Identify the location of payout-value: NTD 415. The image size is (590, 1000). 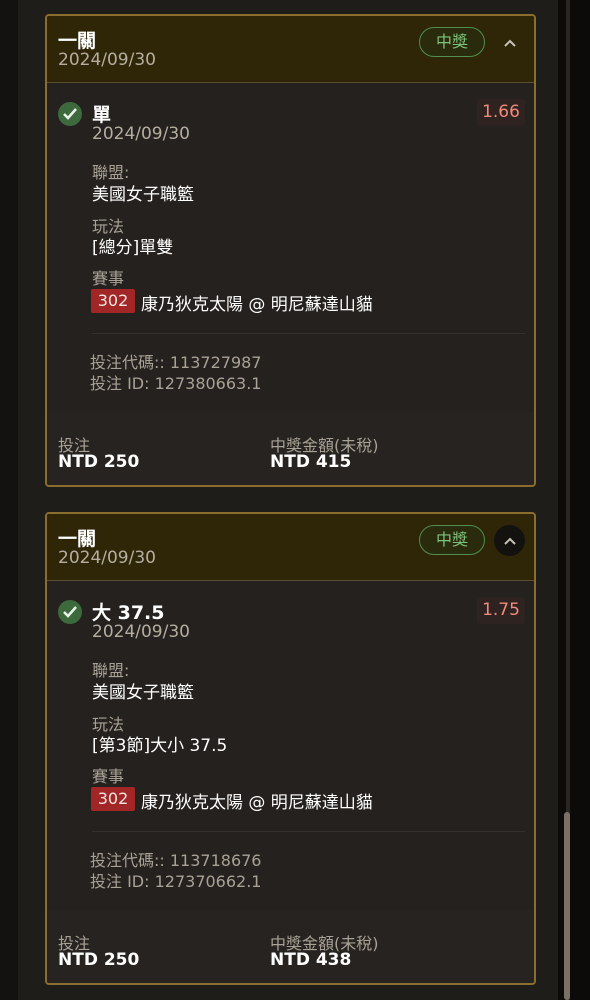
(311, 462).